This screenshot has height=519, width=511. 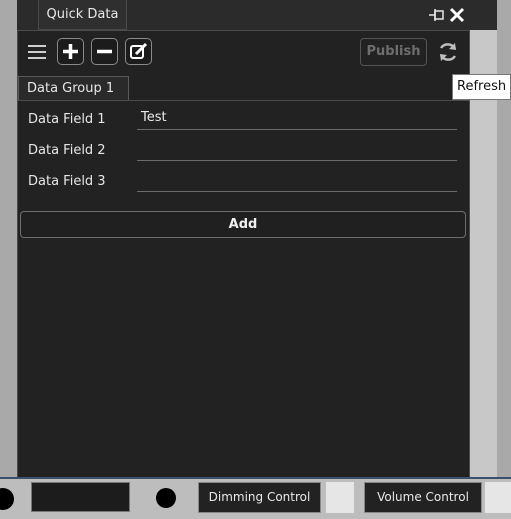 I want to click on bottom-panel-cell, so click(x=80, y=497).